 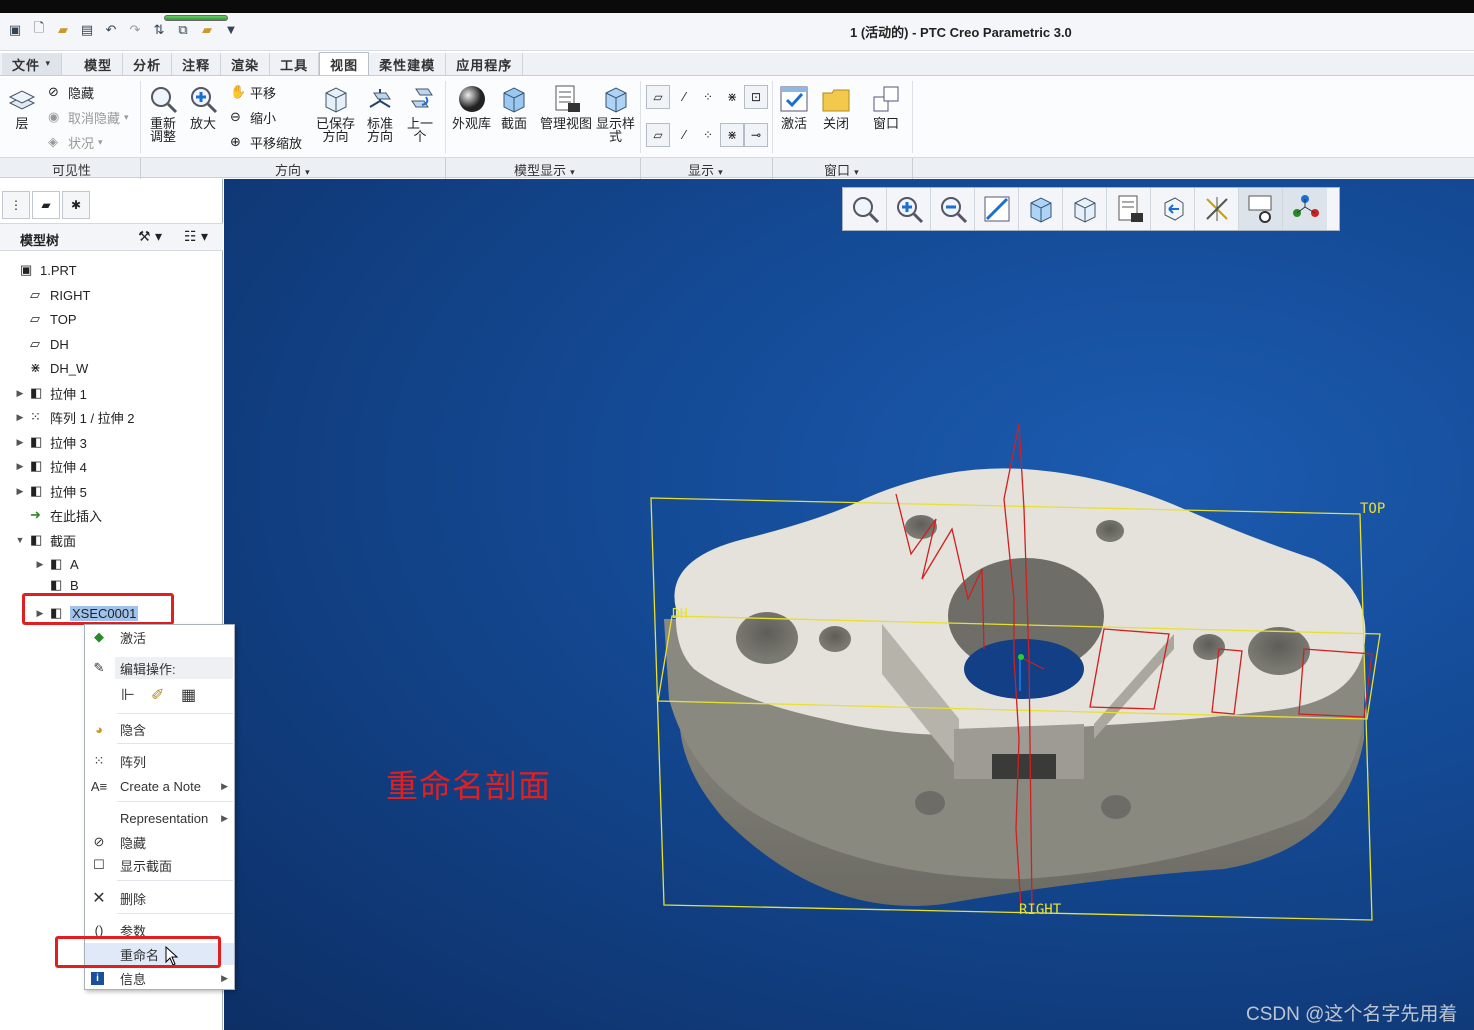 What do you see at coordinates (159, 729) in the screenshot?
I see `menu-item-suppress: ◕ 隐含` at bounding box center [159, 729].